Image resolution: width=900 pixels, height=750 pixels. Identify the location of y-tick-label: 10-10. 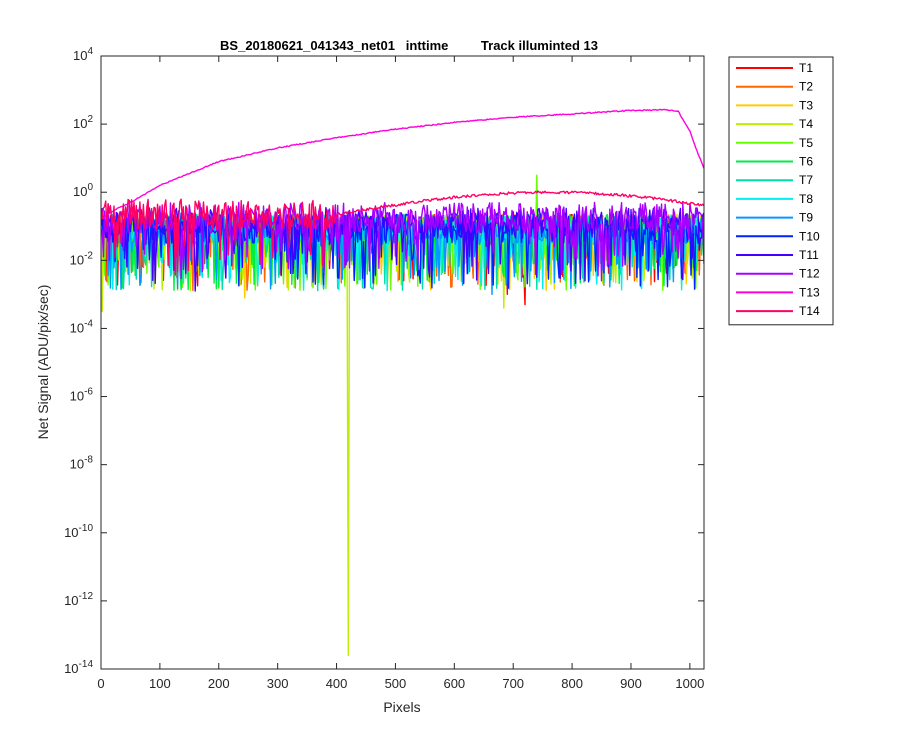
(78, 531).